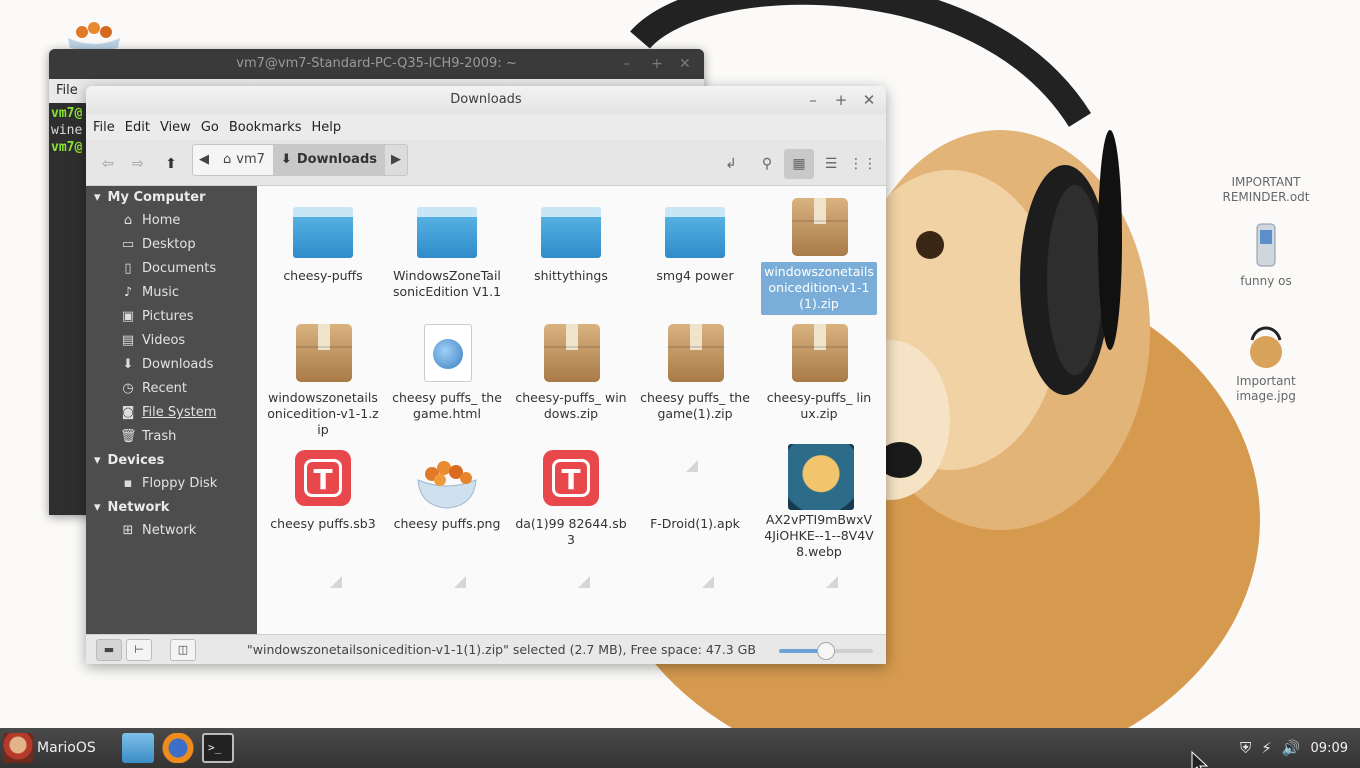  Describe the element at coordinates (94, 35) in the screenshot. I see `cheesy-puffs-desktop-icon` at that location.